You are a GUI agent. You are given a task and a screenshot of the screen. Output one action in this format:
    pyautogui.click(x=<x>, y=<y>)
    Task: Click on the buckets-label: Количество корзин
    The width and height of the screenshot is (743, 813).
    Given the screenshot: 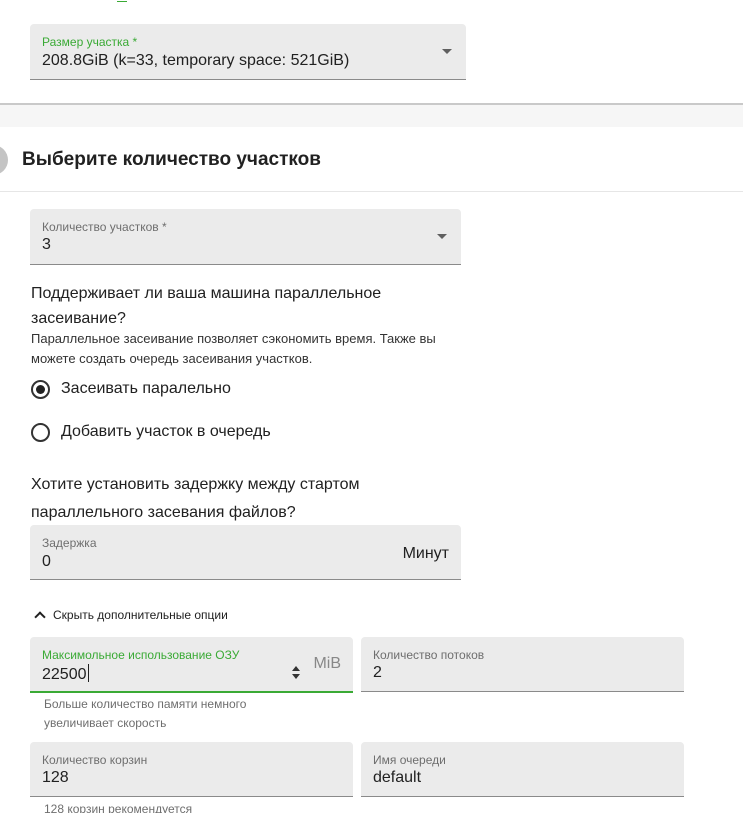 What is the action you would take?
    pyautogui.click(x=95, y=760)
    